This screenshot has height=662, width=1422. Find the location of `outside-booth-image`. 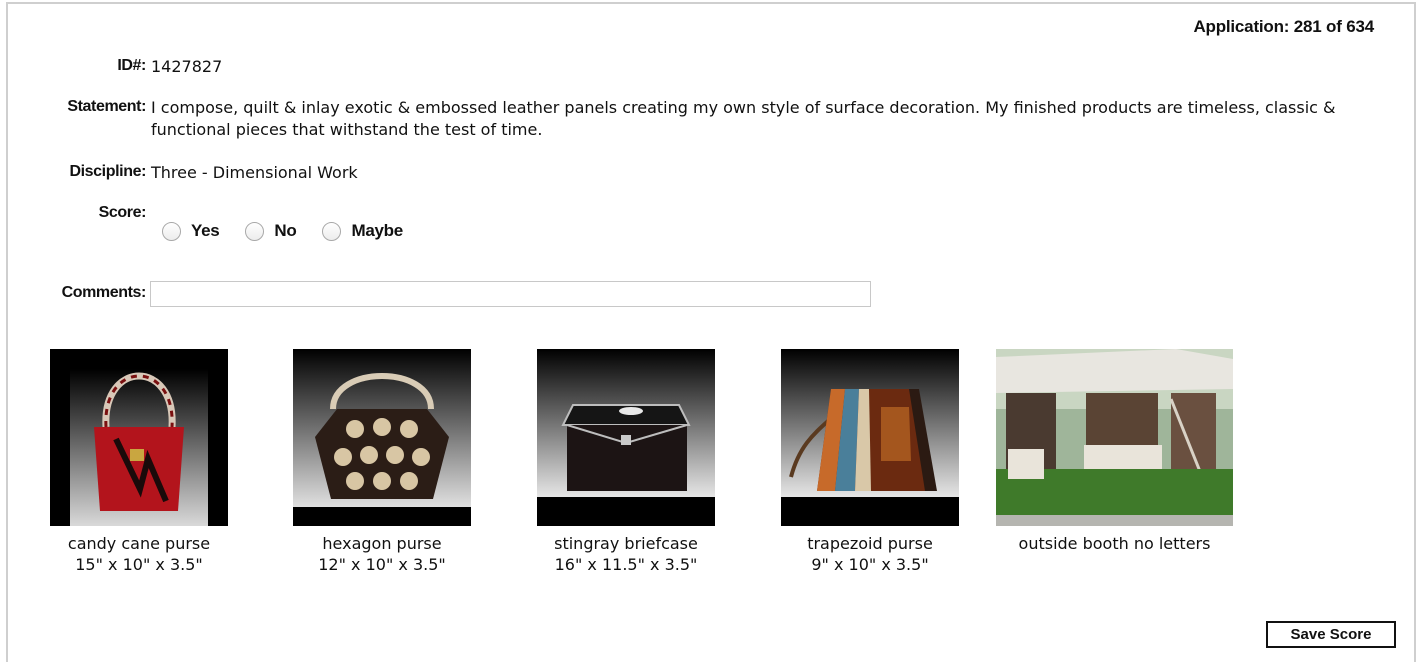

outside-booth-image is located at coordinates (1114, 437).